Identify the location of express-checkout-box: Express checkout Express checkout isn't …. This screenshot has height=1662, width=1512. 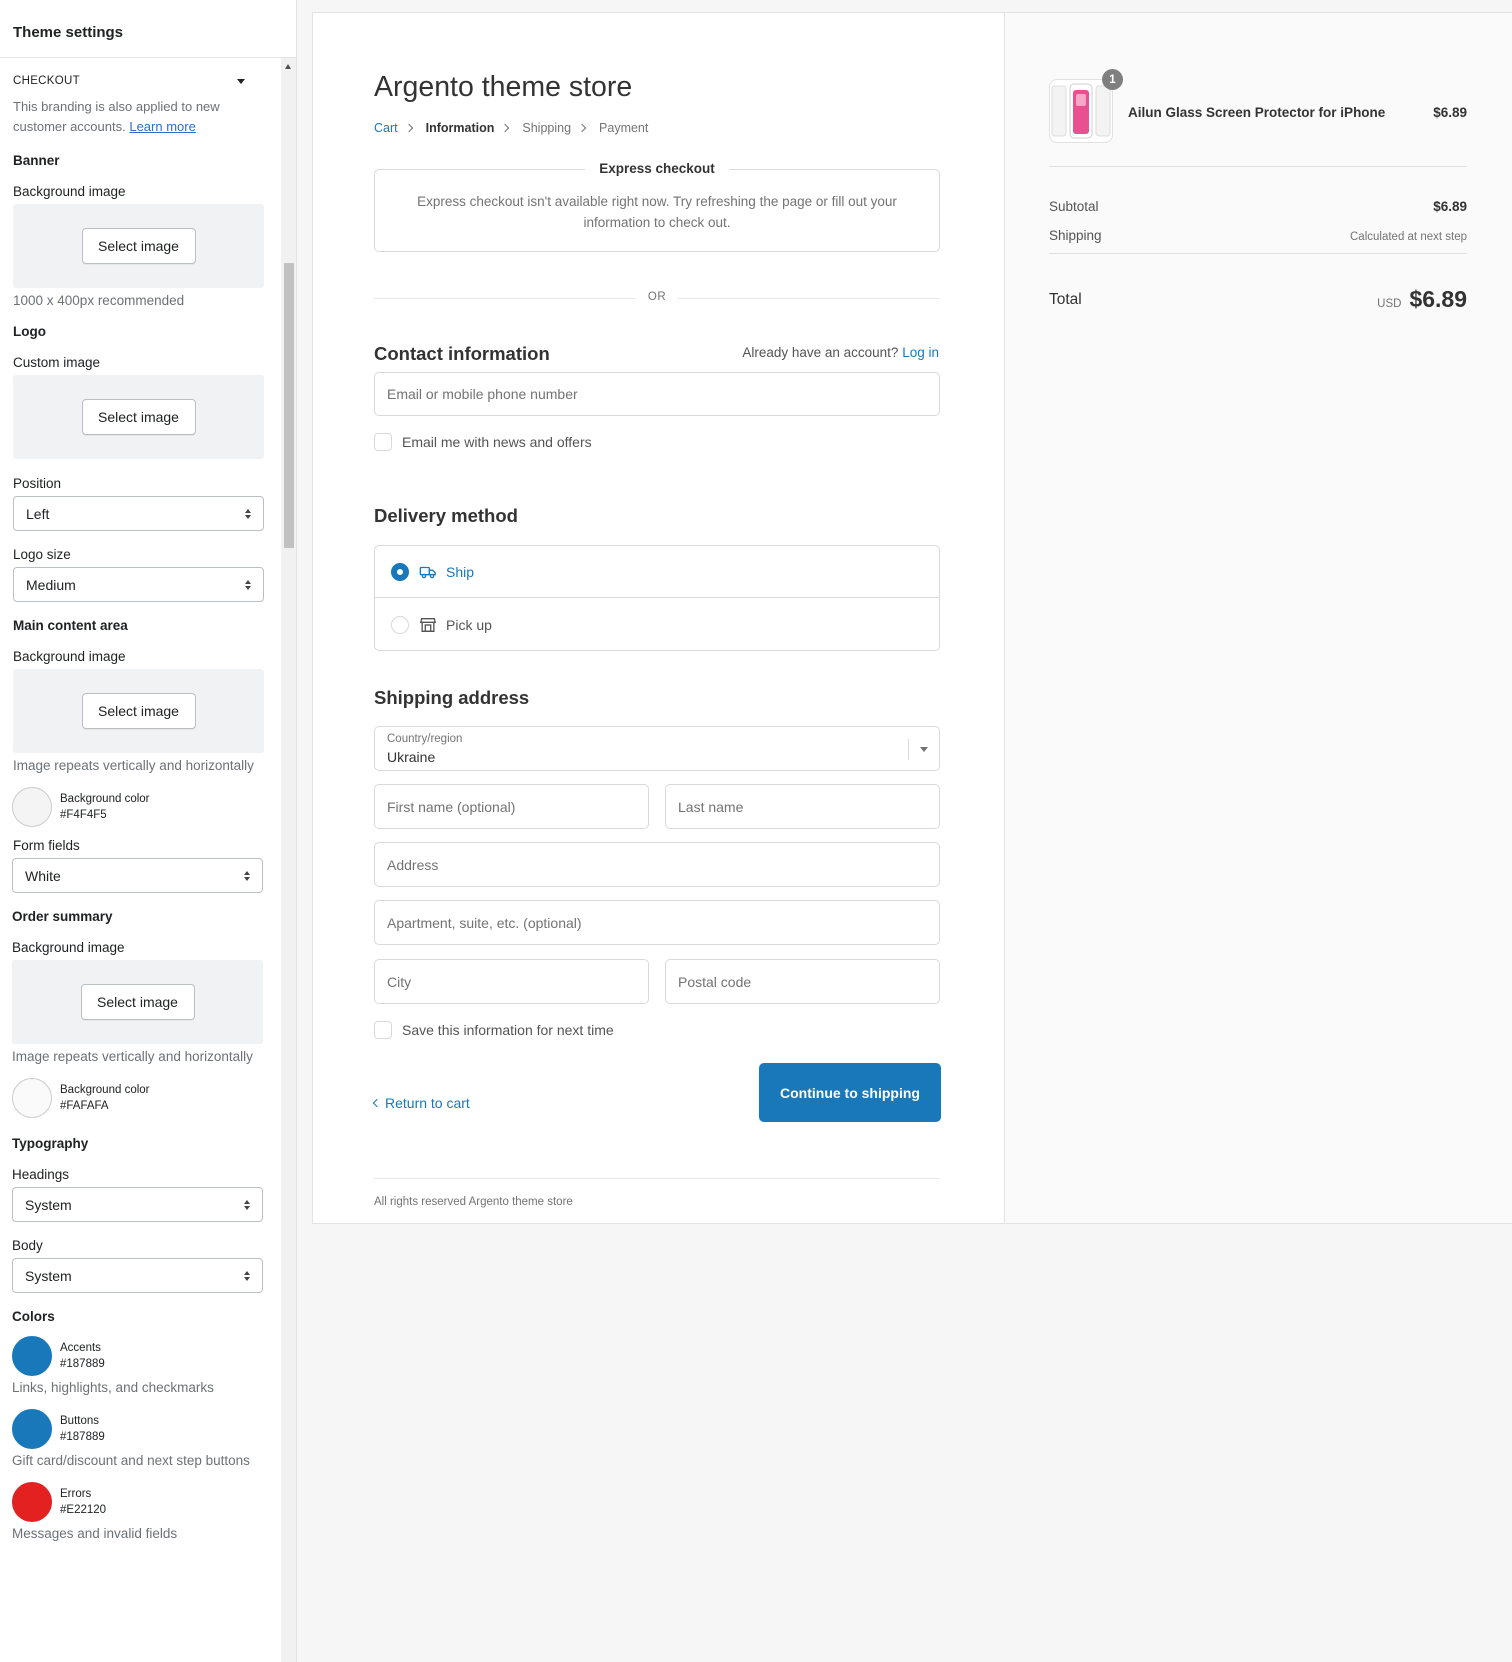
(657, 206).